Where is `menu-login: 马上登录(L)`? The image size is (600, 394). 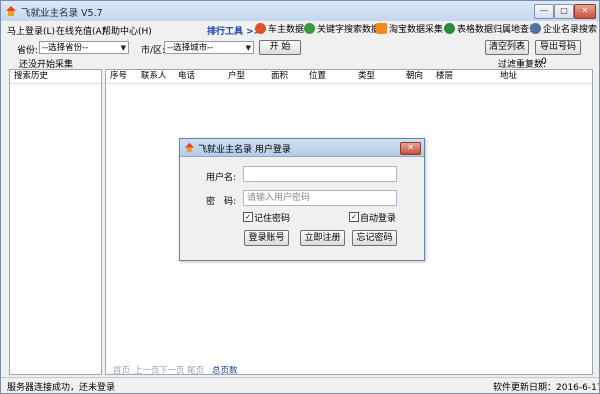
menu-login: 马上登录(L) is located at coordinates (31, 30).